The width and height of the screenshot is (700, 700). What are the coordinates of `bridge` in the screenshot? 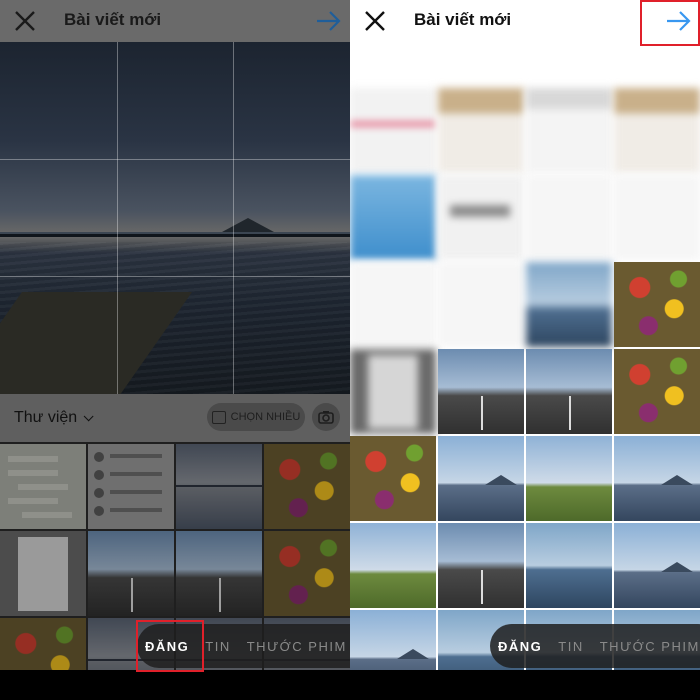 It's located at (175, 235).